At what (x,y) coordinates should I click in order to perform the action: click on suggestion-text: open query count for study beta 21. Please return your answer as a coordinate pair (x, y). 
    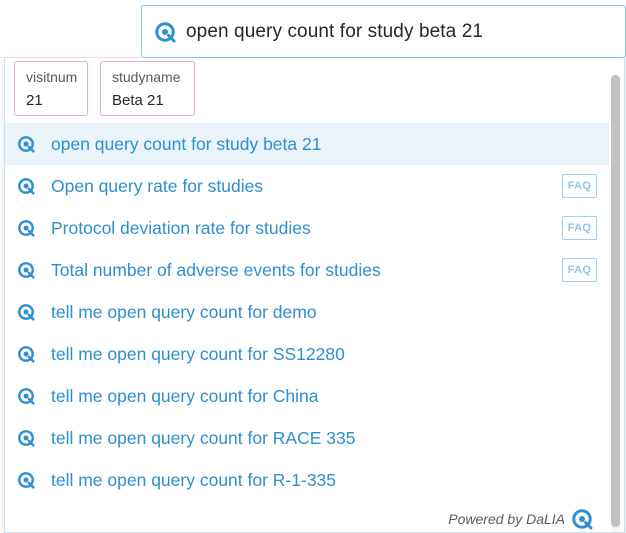
    Looking at the image, I should click on (186, 143).